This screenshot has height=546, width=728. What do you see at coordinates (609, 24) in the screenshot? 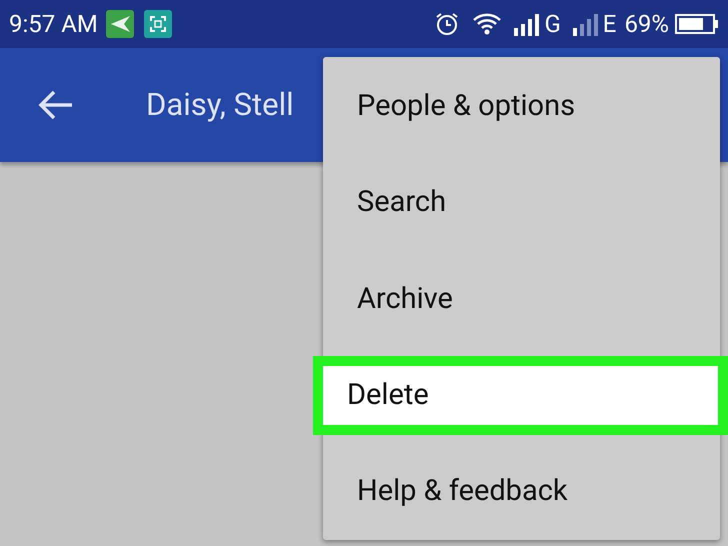
I see `network-type: E` at bounding box center [609, 24].